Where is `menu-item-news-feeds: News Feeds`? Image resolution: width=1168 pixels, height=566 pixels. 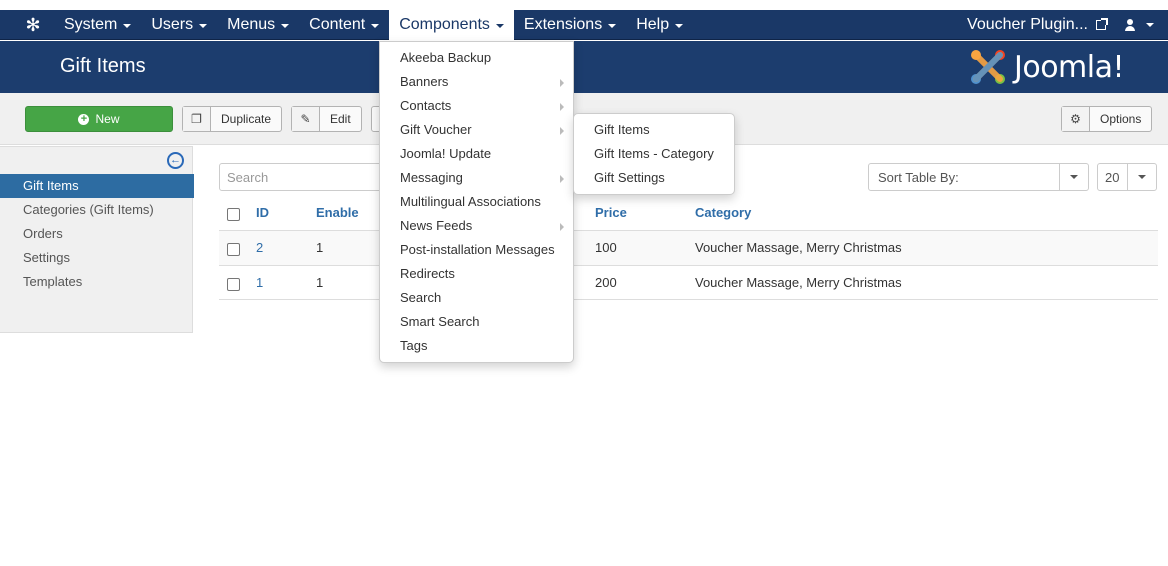
menu-item-news-feeds: News Feeds is located at coordinates (476, 226).